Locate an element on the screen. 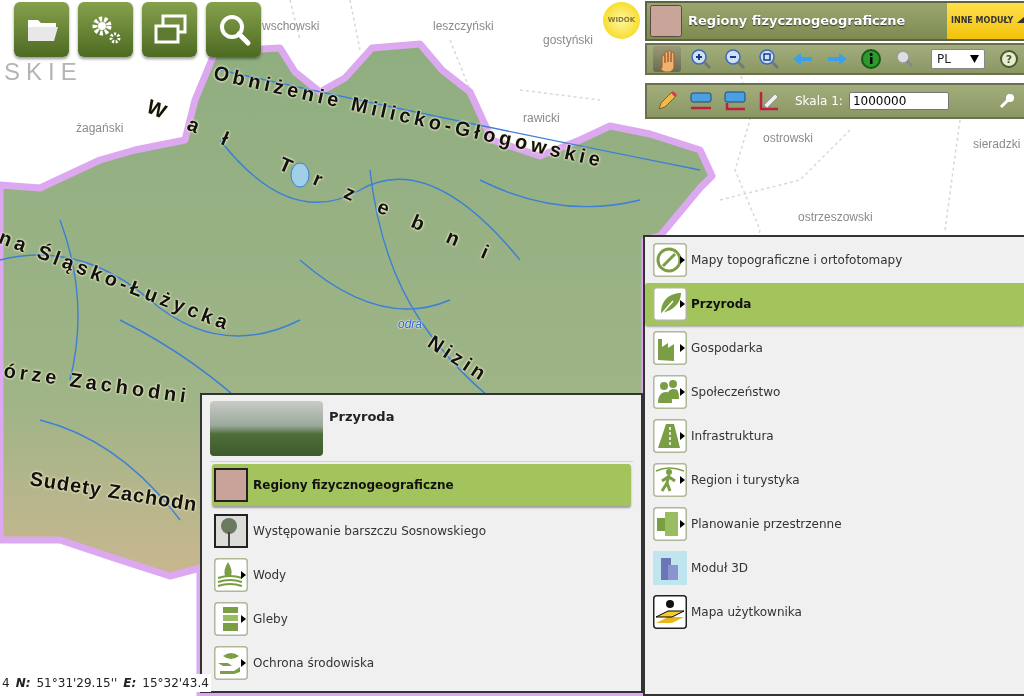 The width and height of the screenshot is (1024, 696). language-select: PL is located at coordinates (958, 59).